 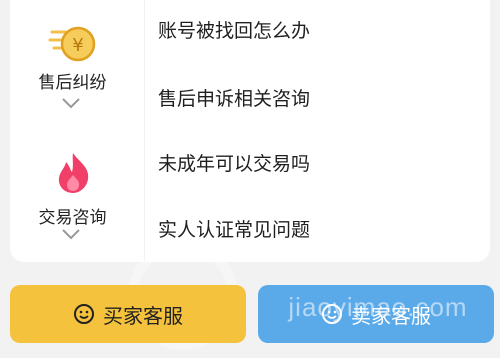 I want to click on category-after-sales: ¥ 售后纠纷, so click(x=72, y=65).